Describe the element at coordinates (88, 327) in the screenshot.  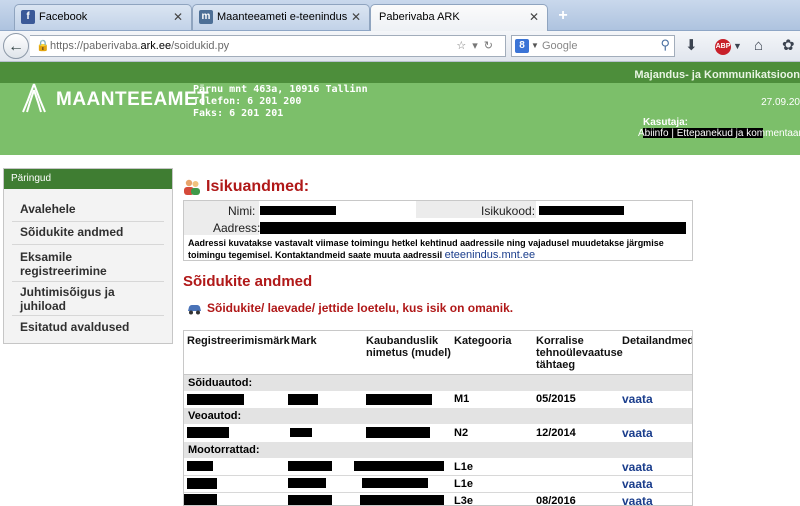
I see `sidebar-item-submitted-applications: Esitatud avaldused` at that location.